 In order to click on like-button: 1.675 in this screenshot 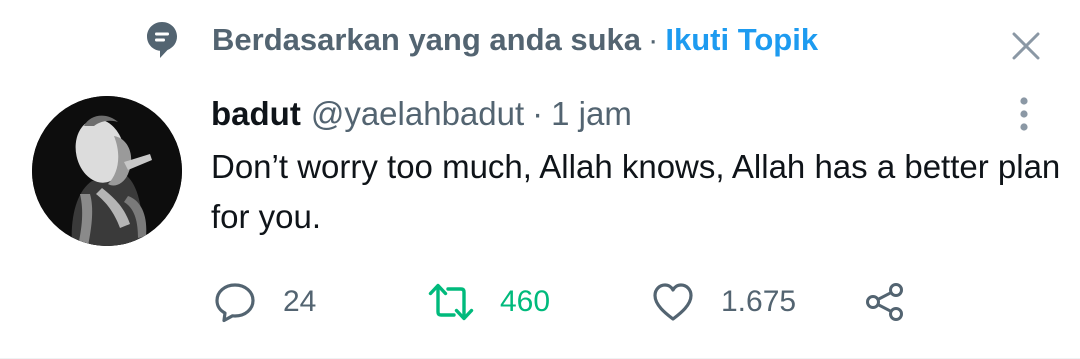, I will do `click(723, 302)`.